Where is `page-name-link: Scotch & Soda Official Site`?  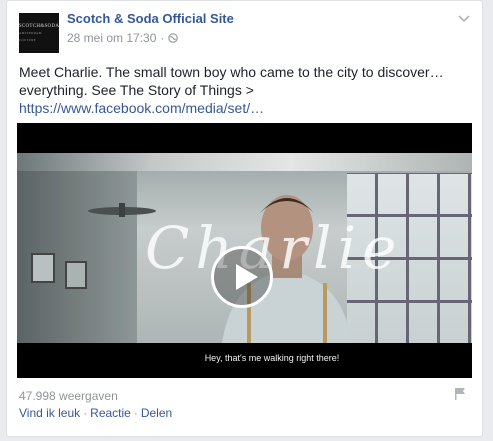
page-name-link: Scotch & Soda Official Site is located at coordinates (150, 18).